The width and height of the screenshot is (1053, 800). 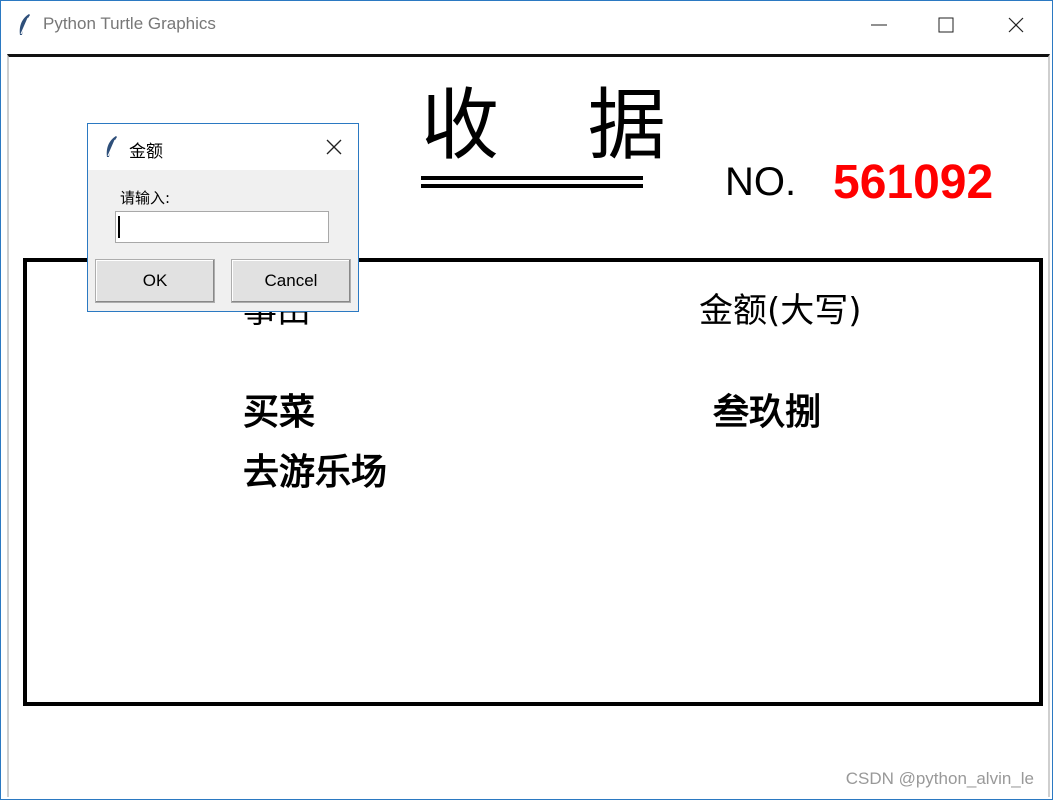 What do you see at coordinates (315, 472) in the screenshot?
I see `table-row-reason: 去游乐场` at bounding box center [315, 472].